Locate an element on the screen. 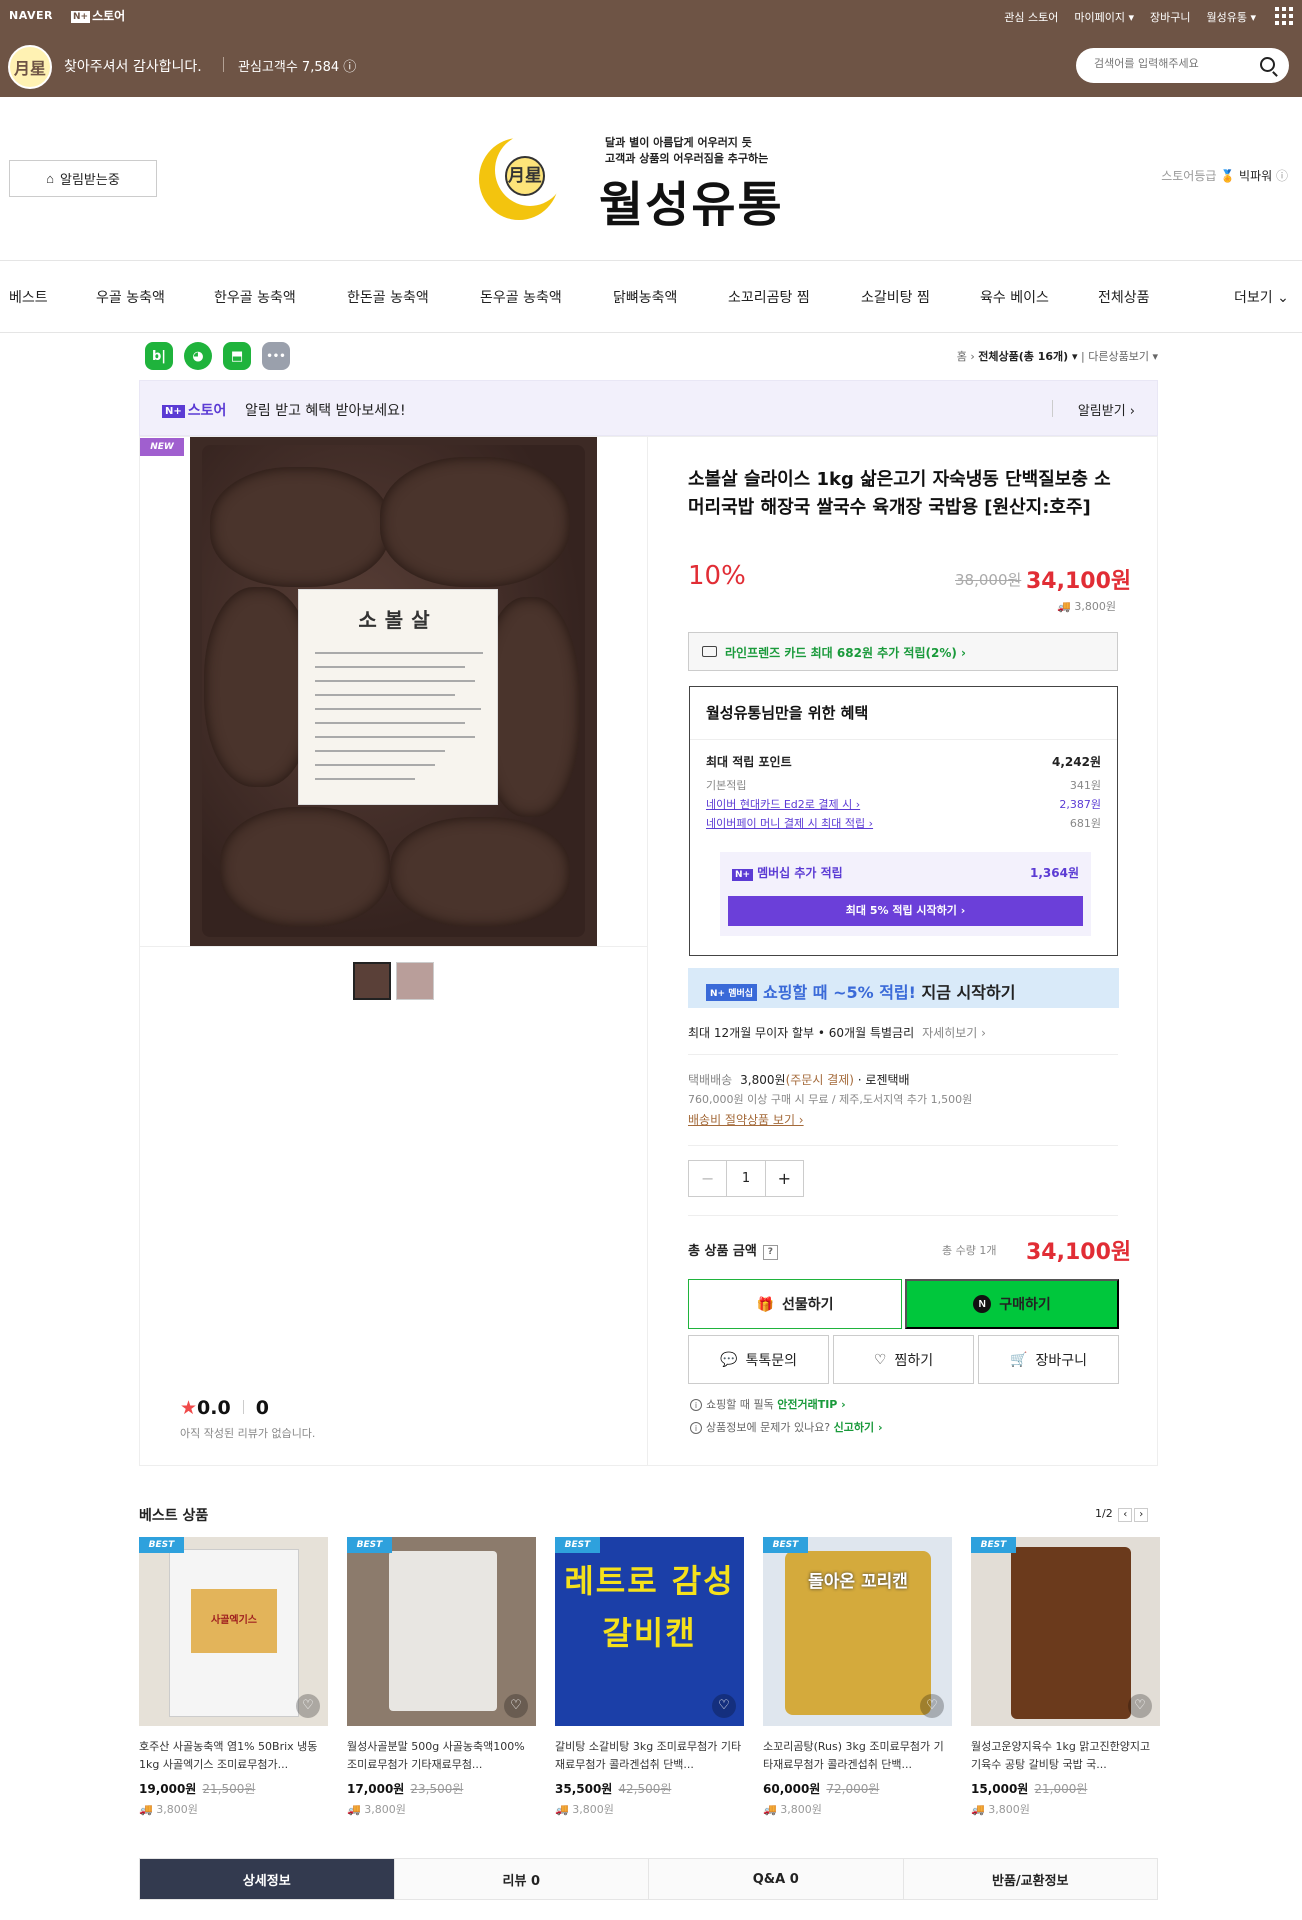 The width and height of the screenshot is (1302, 1920). hyundai-card-link: 네이버 현대카드 Ed2로 결제 시 › is located at coordinates (783, 804).